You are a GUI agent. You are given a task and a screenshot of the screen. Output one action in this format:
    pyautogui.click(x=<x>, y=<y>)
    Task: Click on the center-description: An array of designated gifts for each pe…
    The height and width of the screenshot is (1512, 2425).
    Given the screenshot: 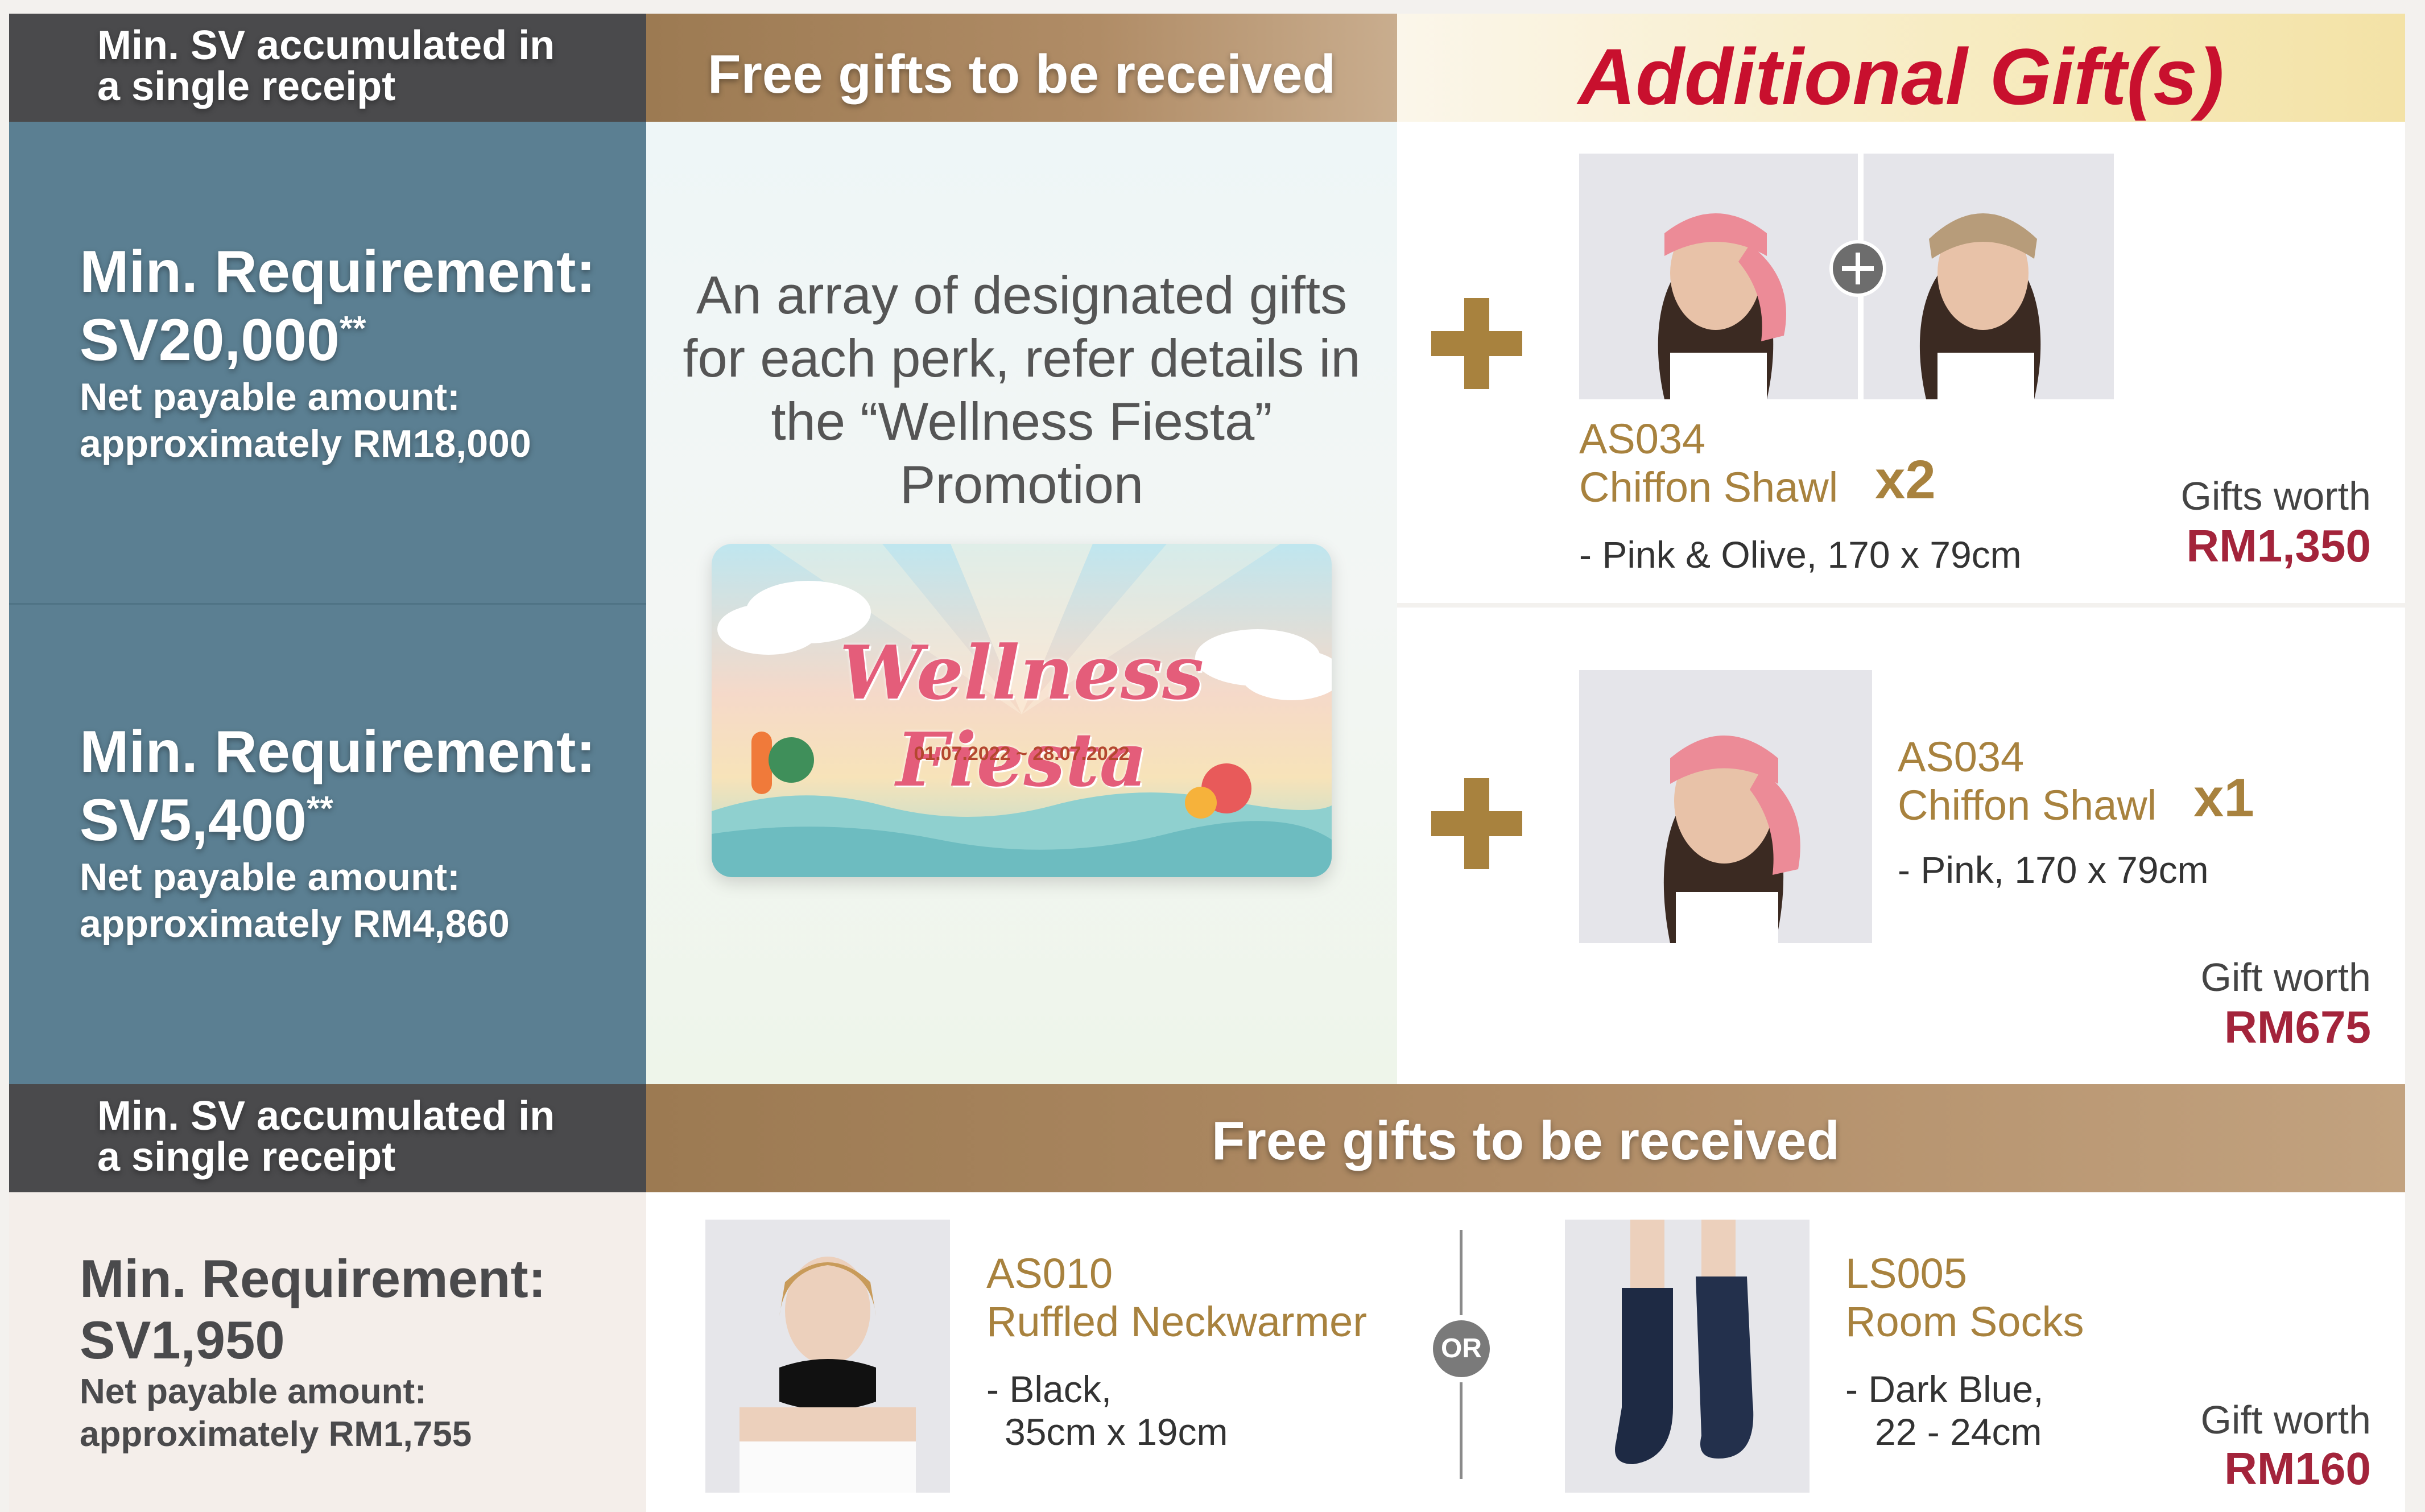 What is the action you would take?
    pyautogui.click(x=1022, y=389)
    